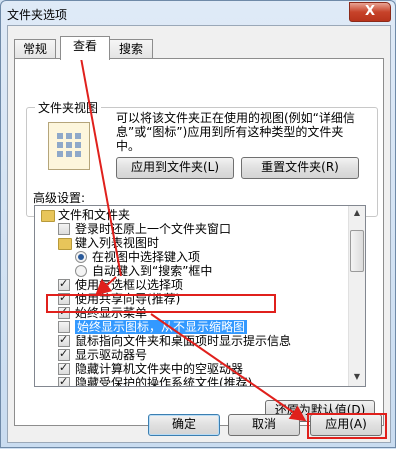 Image resolution: width=396 pixels, height=449 pixels. Describe the element at coordinates (191, 354) in the screenshot. I see `setting-row: 显示驱动器号` at that location.